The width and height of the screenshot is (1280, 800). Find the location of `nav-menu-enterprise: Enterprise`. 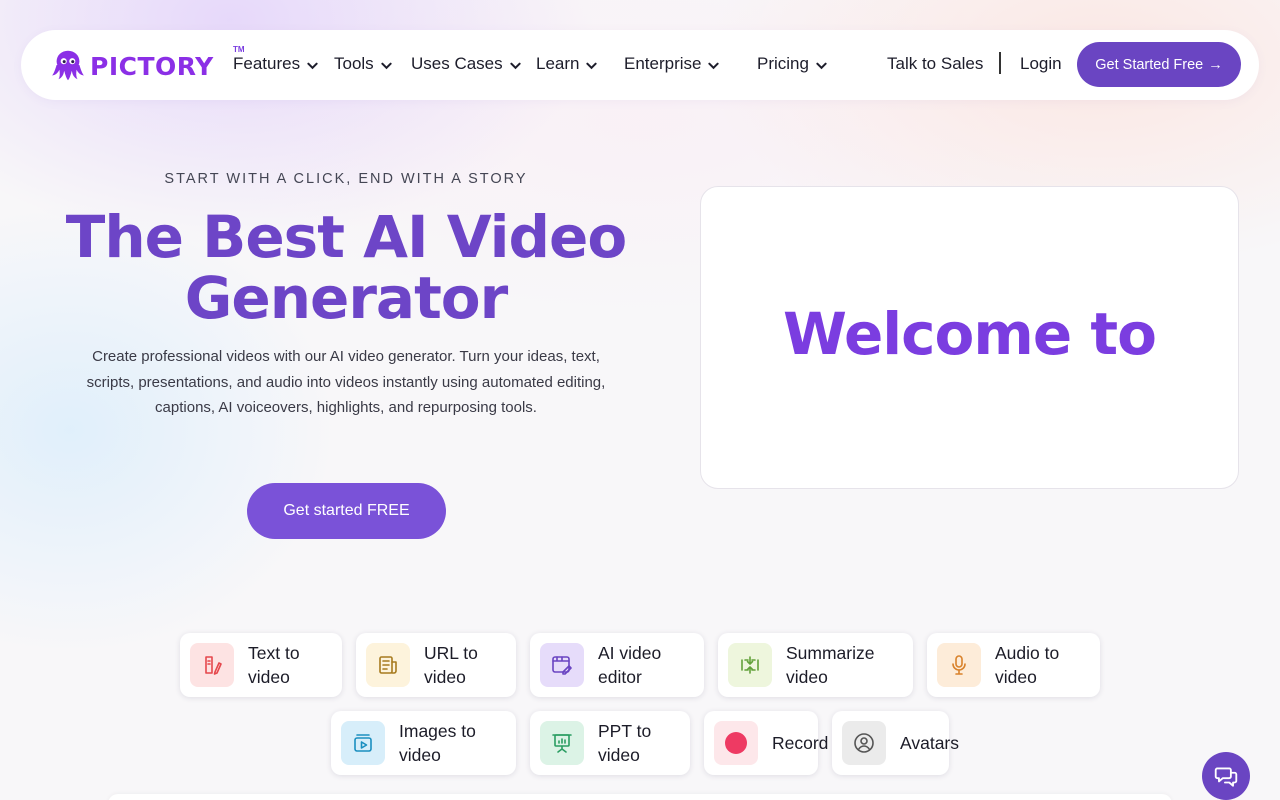

nav-menu-enterprise: Enterprise is located at coordinates (672, 64).